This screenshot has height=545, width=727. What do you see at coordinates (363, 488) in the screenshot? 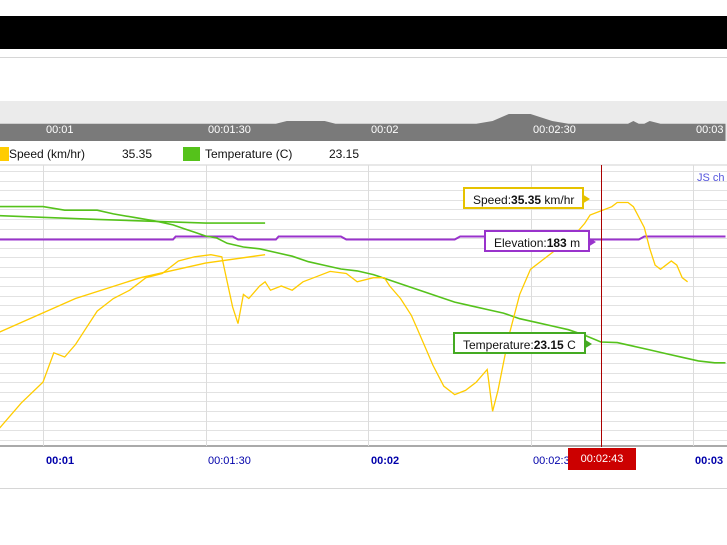
I see `divider-bottom` at bounding box center [363, 488].